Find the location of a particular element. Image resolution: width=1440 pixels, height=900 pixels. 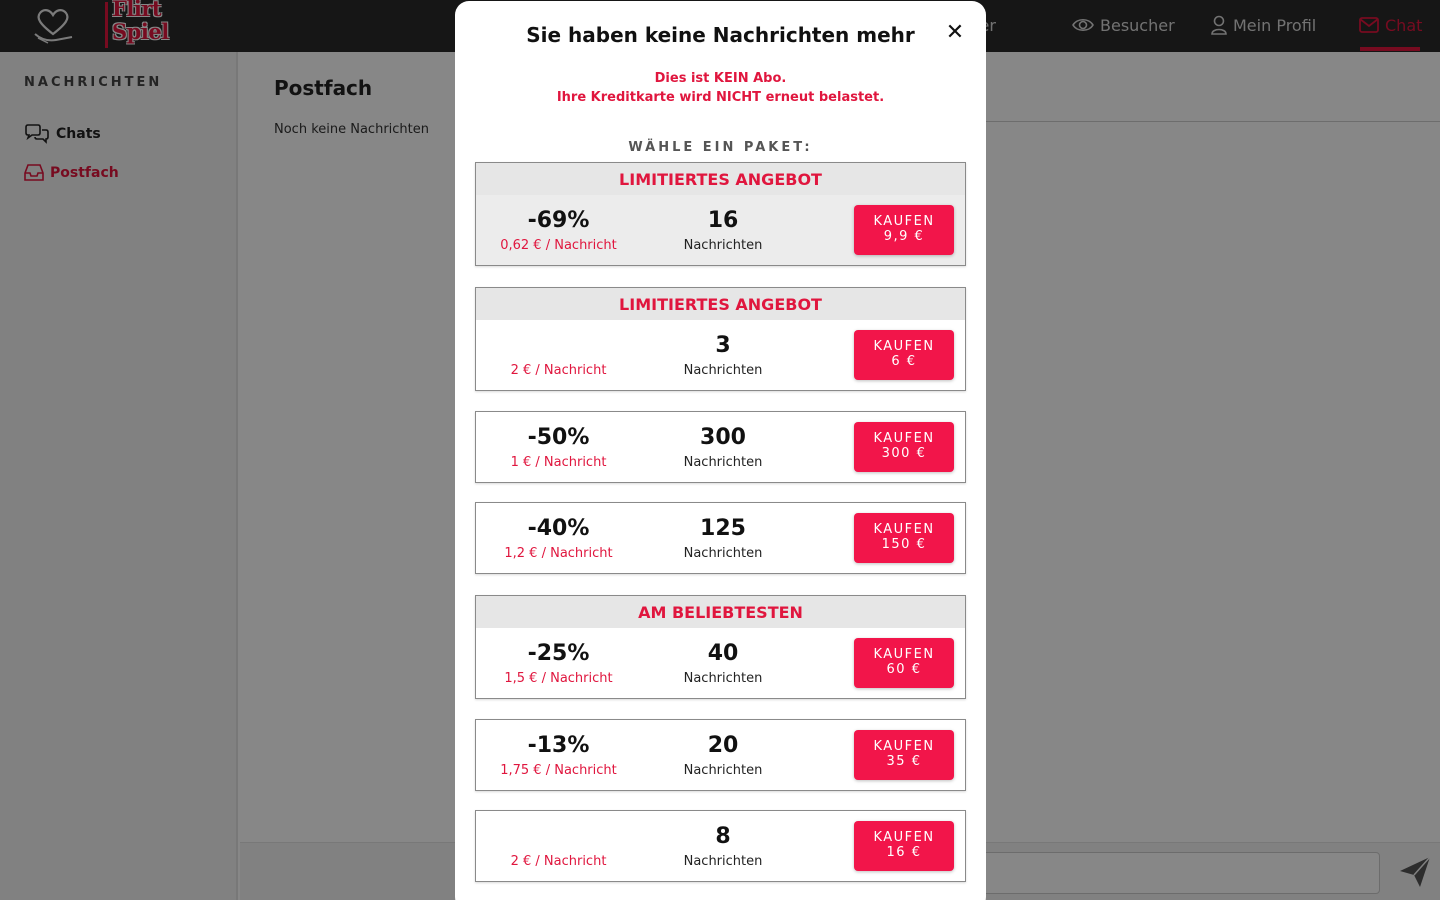

package-message-count: 16 is located at coordinates (723, 220).